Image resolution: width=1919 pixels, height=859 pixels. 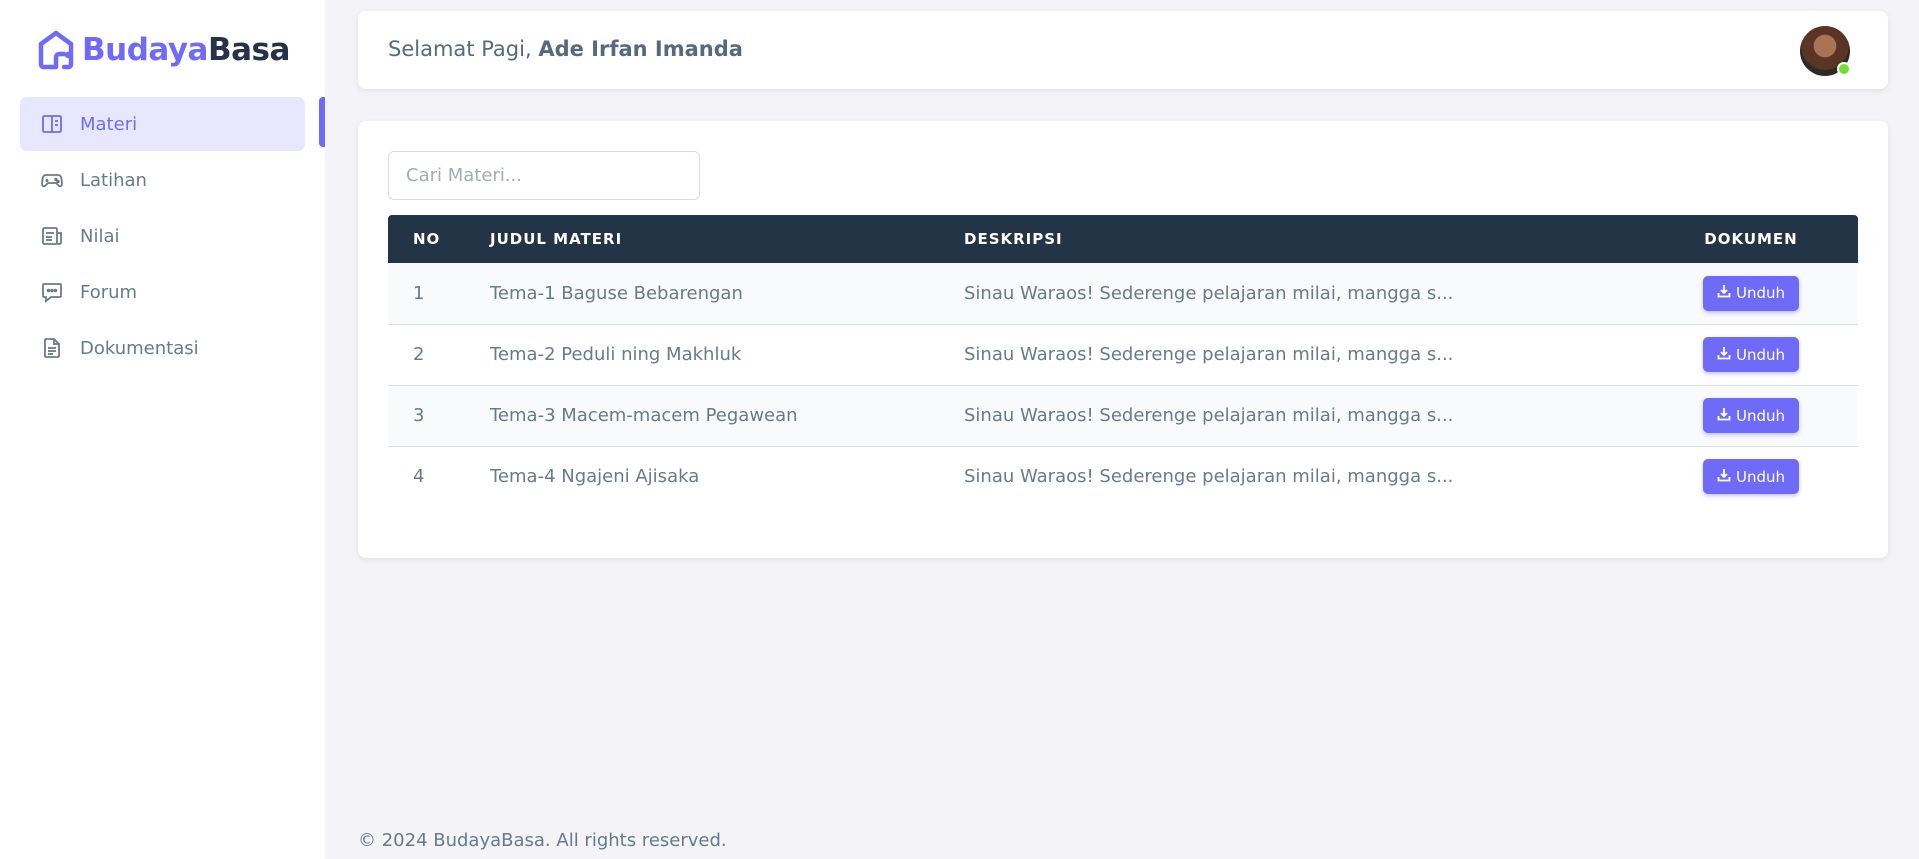 What do you see at coordinates (556, 239) in the screenshot?
I see `column-header-title: JUDUL MATERI` at bounding box center [556, 239].